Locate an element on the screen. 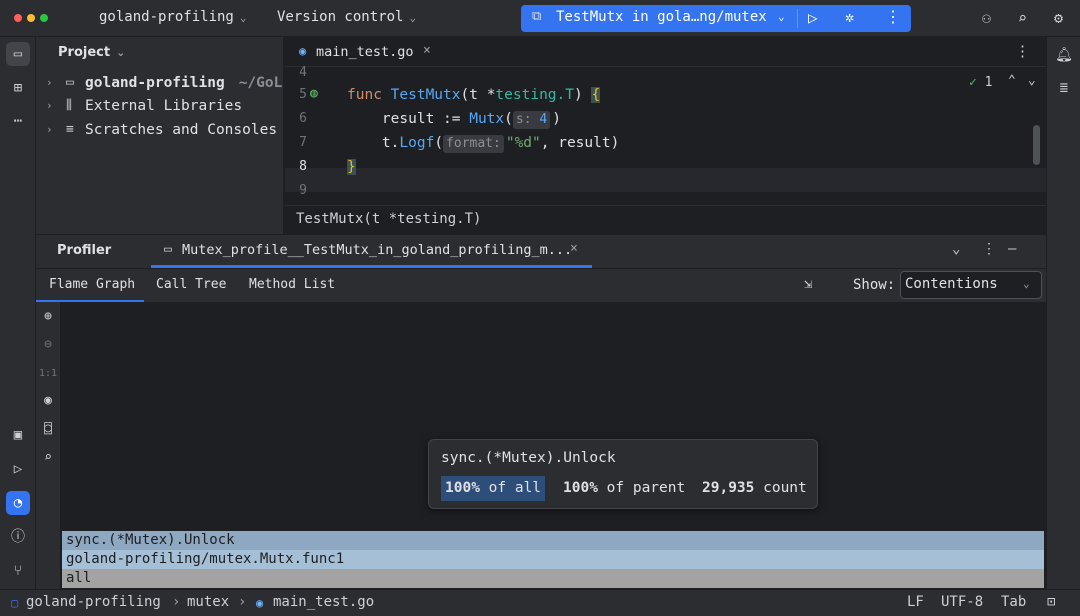 The width and height of the screenshot is (1080, 616). check-icon: ✓ is located at coordinates (973, 82).